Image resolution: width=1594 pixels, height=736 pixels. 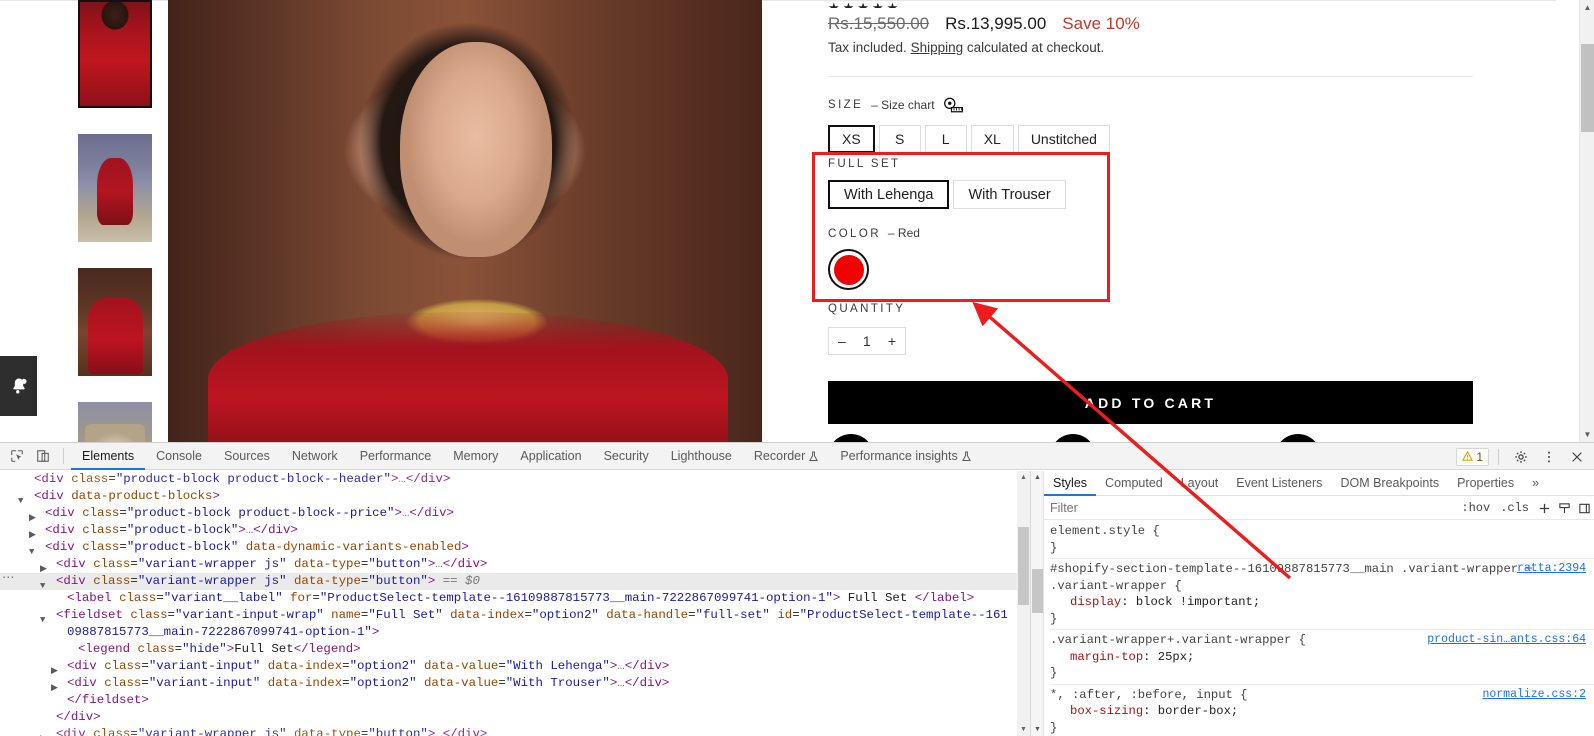 What do you see at coordinates (508, 700) in the screenshot?
I see `dom-tree-line: </fieldset>` at bounding box center [508, 700].